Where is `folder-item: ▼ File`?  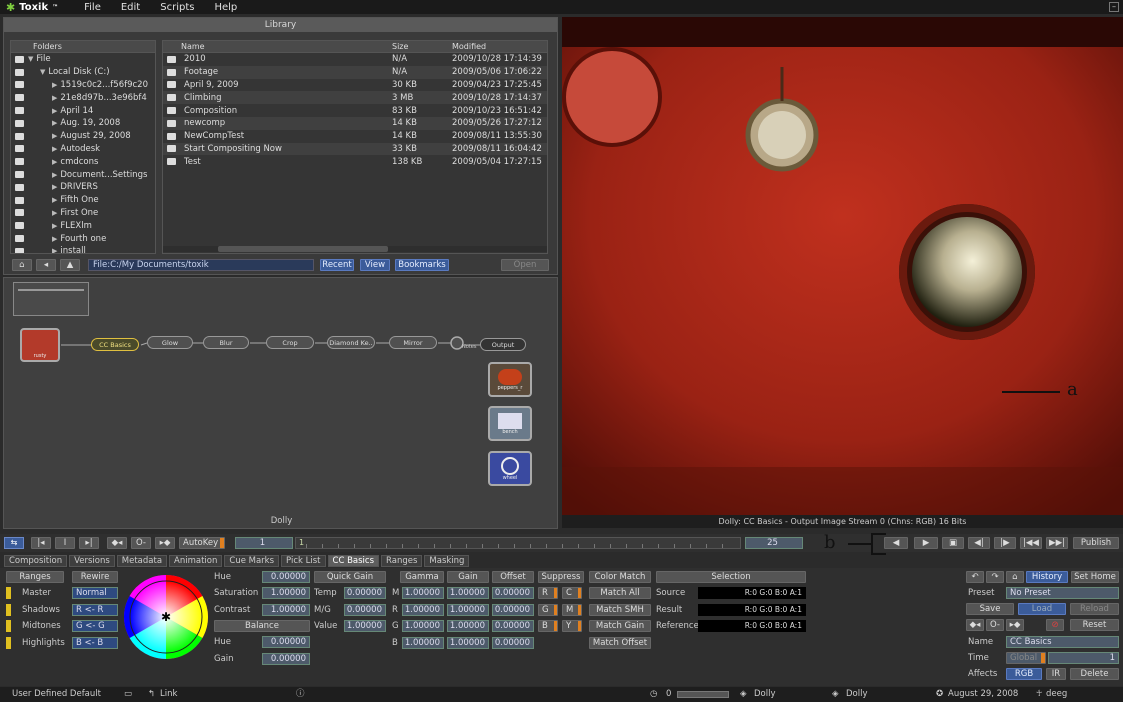
folder-item: ▼ File is located at coordinates (83, 59).